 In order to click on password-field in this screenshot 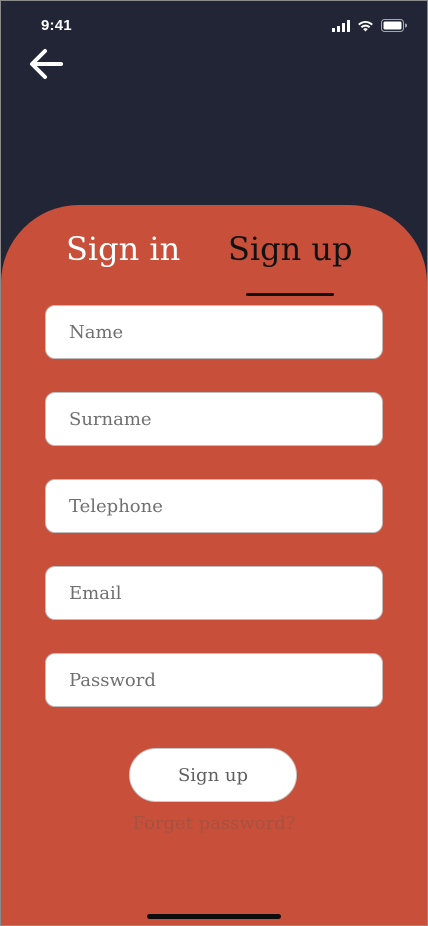, I will do `click(214, 680)`.